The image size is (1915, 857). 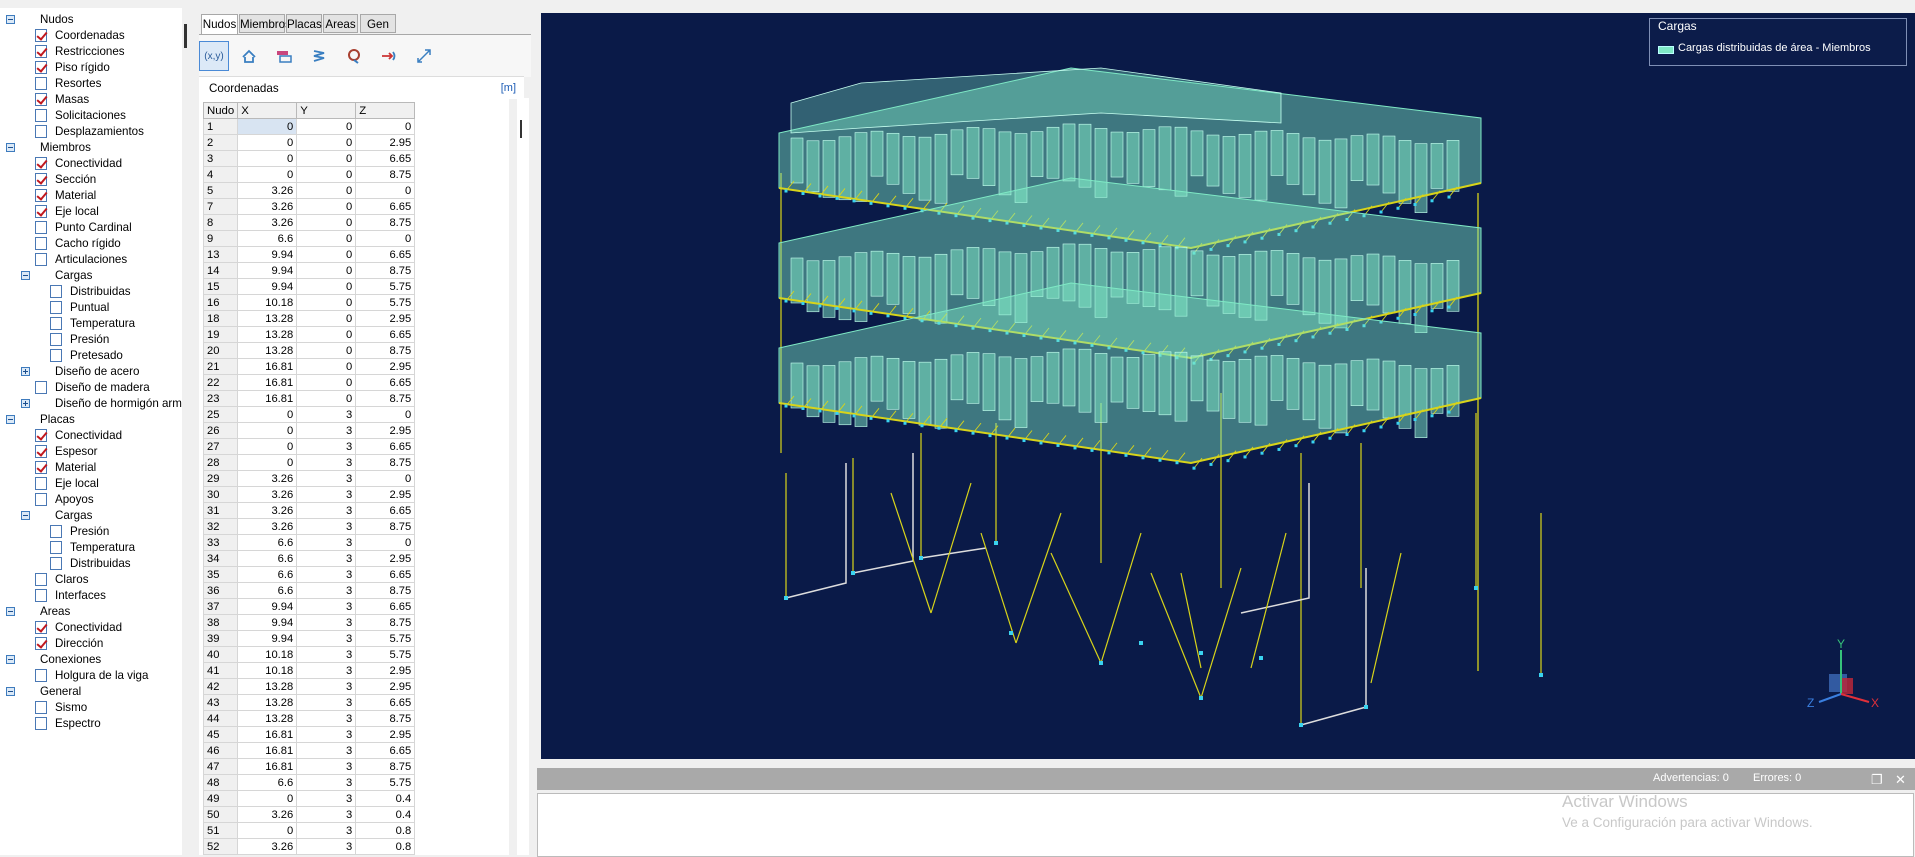 I want to click on node-id-cell: 37, so click(x=220, y=606).